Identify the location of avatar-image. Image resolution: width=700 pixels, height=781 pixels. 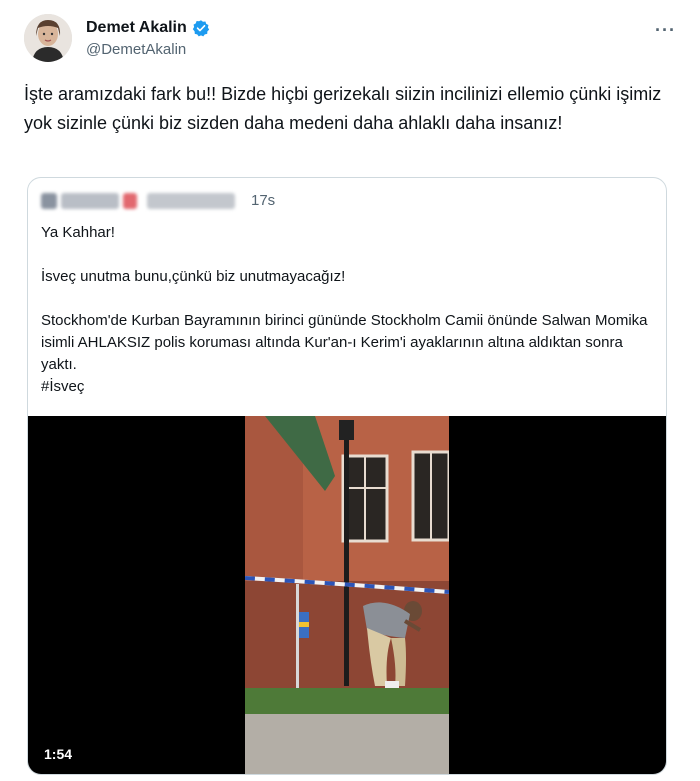
(48, 38).